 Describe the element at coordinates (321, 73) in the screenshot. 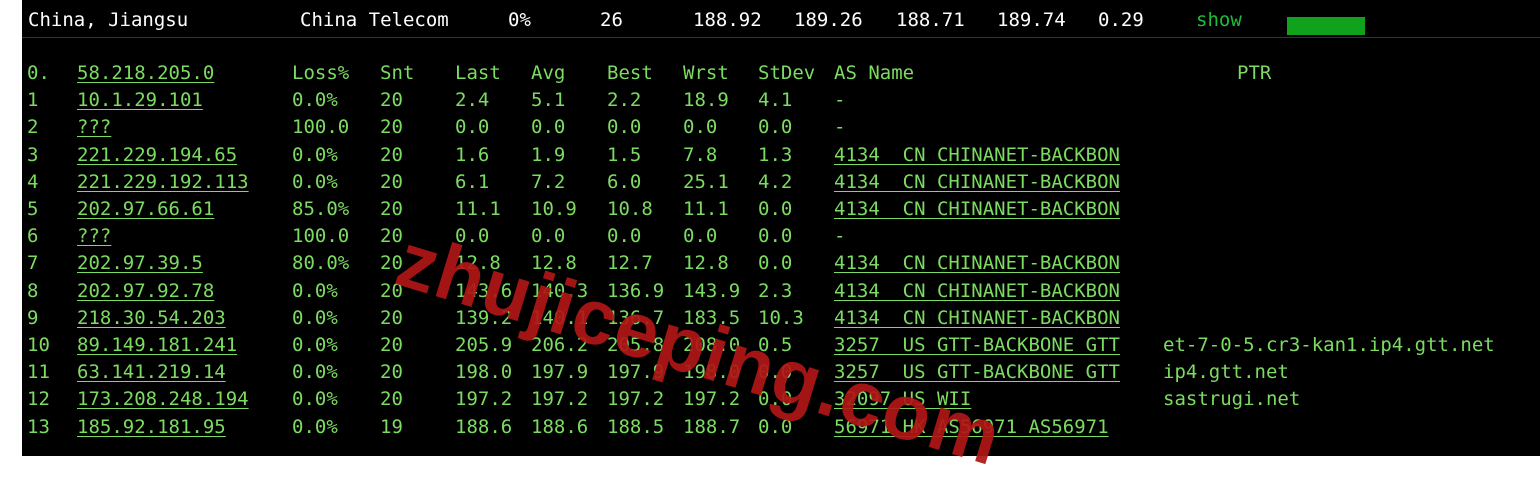

I see `header-loss: Loss%` at that location.